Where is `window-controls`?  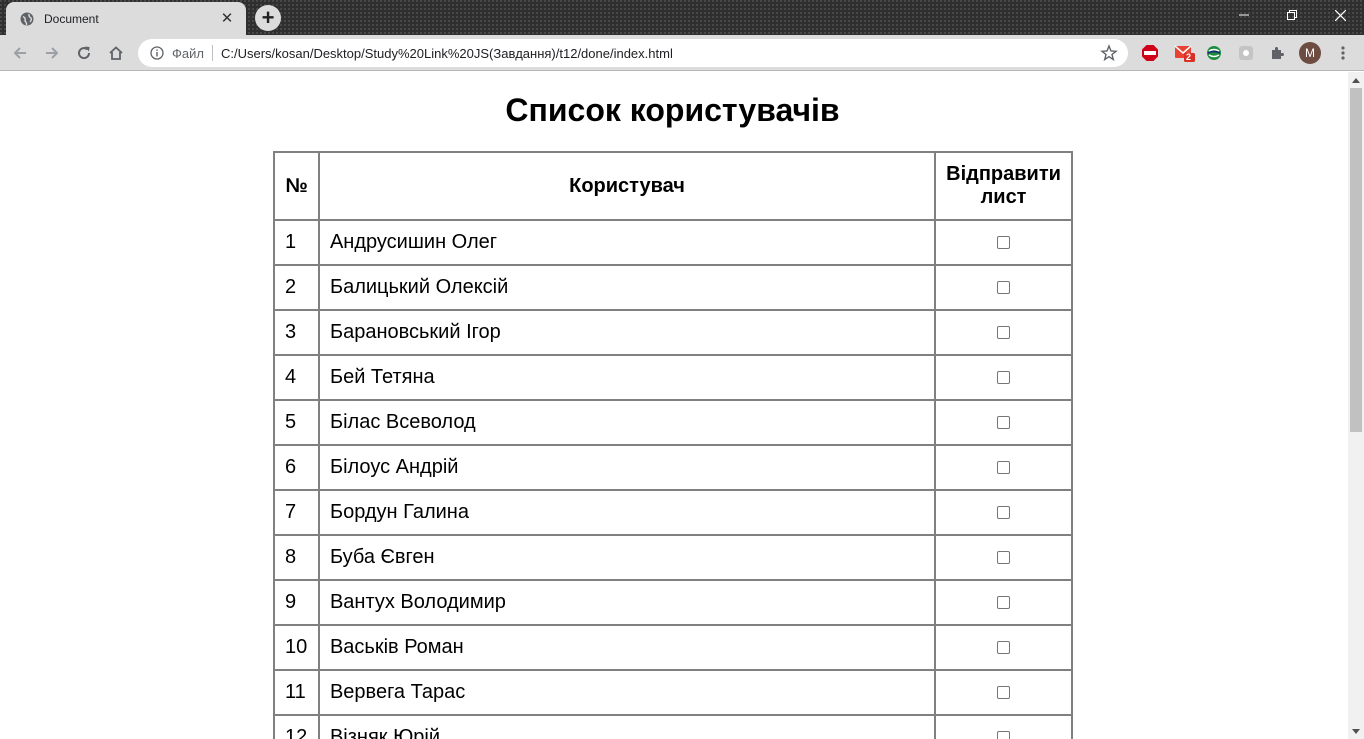 window-controls is located at coordinates (1292, 15).